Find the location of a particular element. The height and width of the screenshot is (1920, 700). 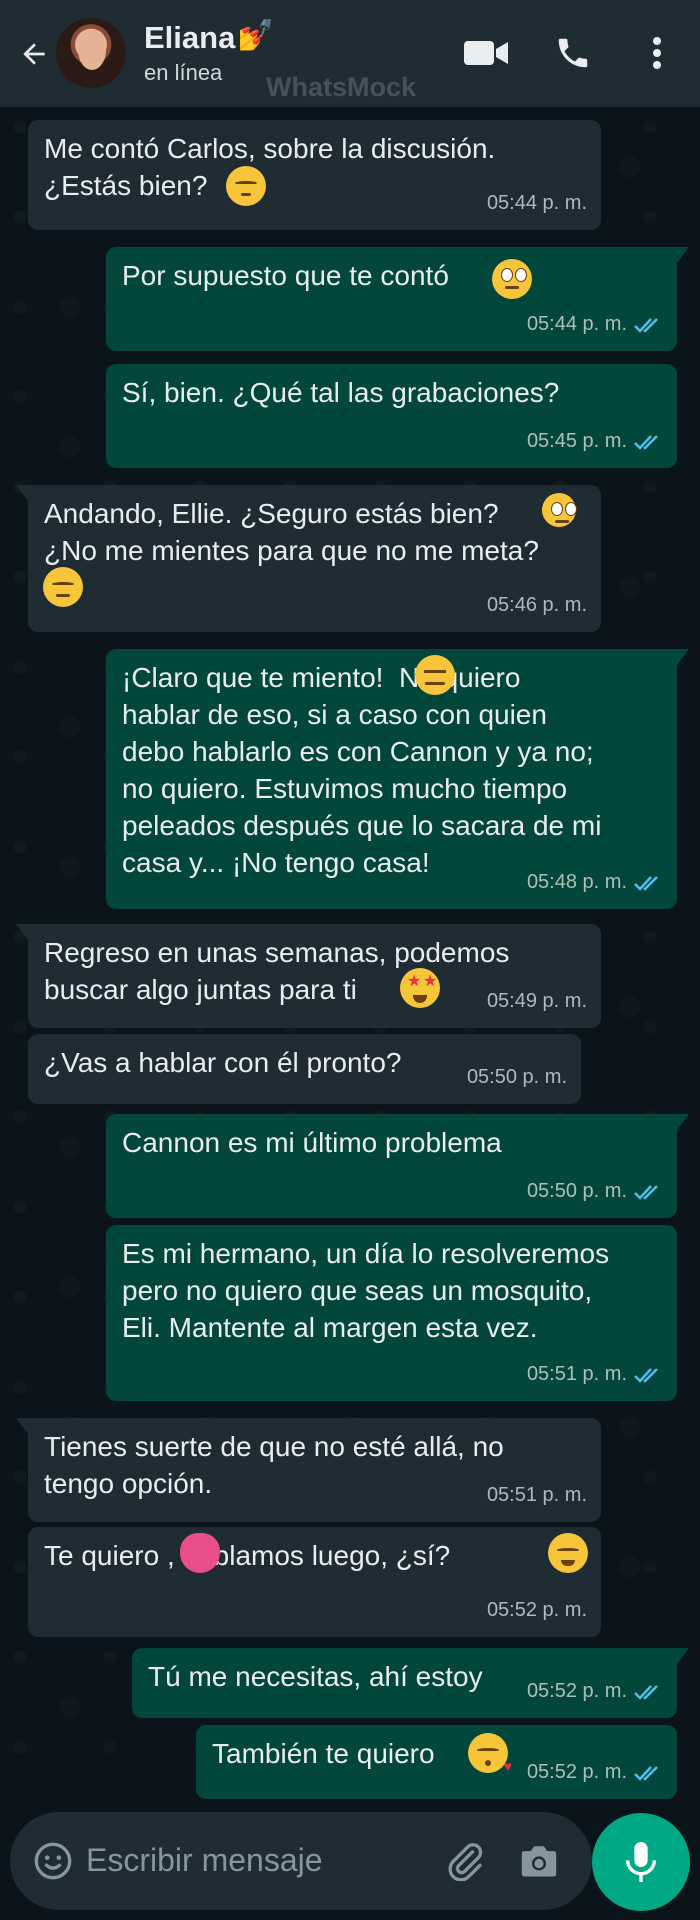

message-incoming: ¿Vas a hablar con él pronto? 05:50 p. m. is located at coordinates (304, 1069).